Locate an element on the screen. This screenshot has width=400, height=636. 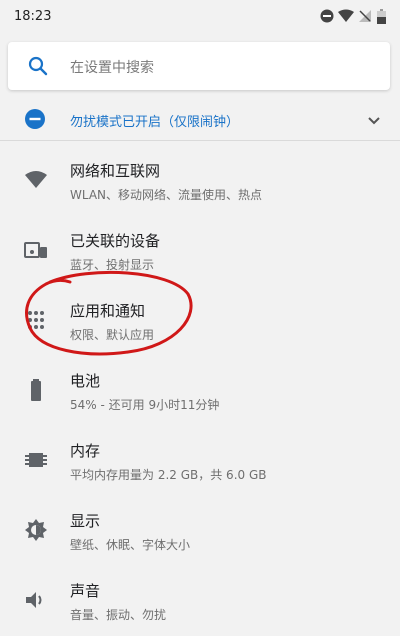
settings-item-title: 显示 is located at coordinates (85, 521).